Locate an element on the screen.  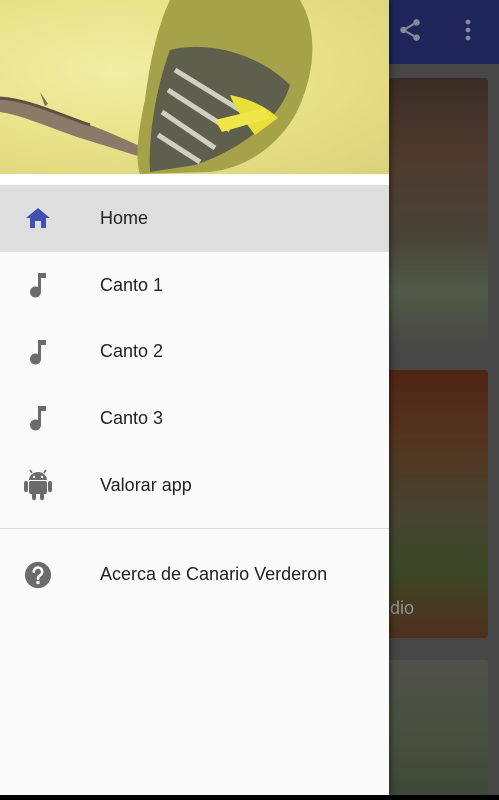
drawer-item-label: Acerca de Canario Verderon is located at coordinates (214, 574).